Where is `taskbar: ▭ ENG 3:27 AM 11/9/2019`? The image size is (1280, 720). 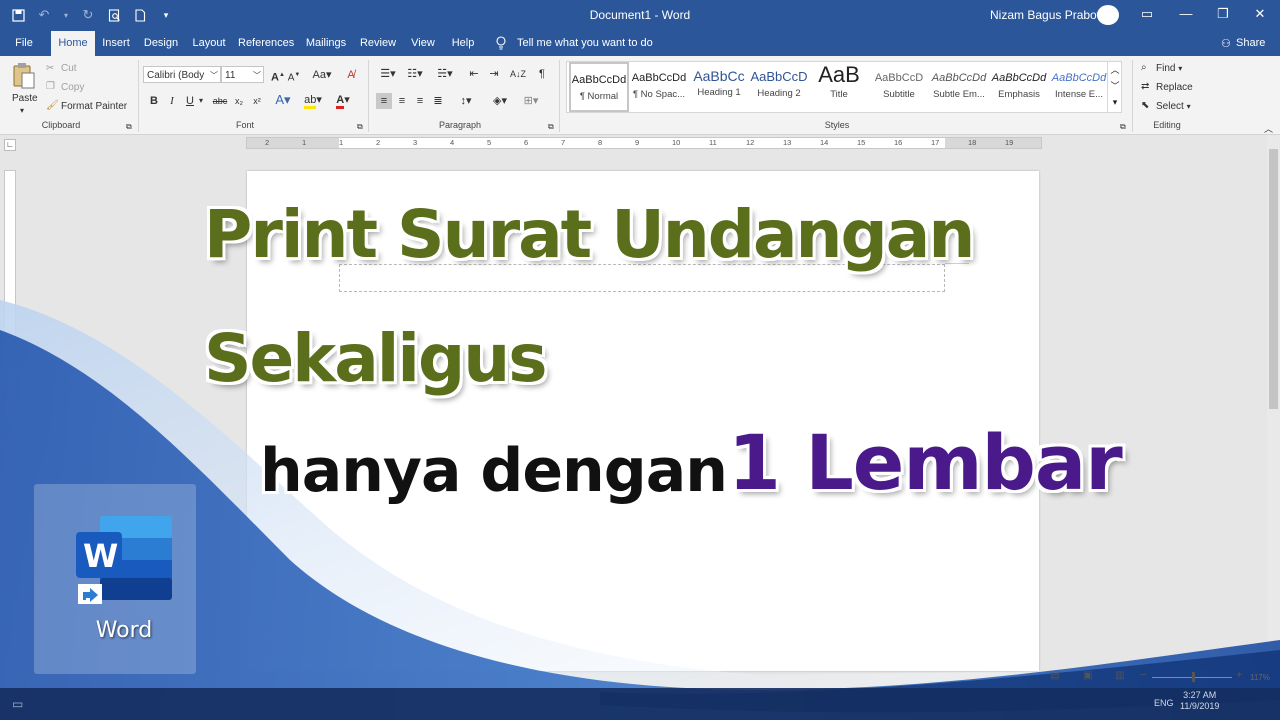
taskbar: ▭ ENG 3:27 AM 11/9/2019 is located at coordinates (640, 704).